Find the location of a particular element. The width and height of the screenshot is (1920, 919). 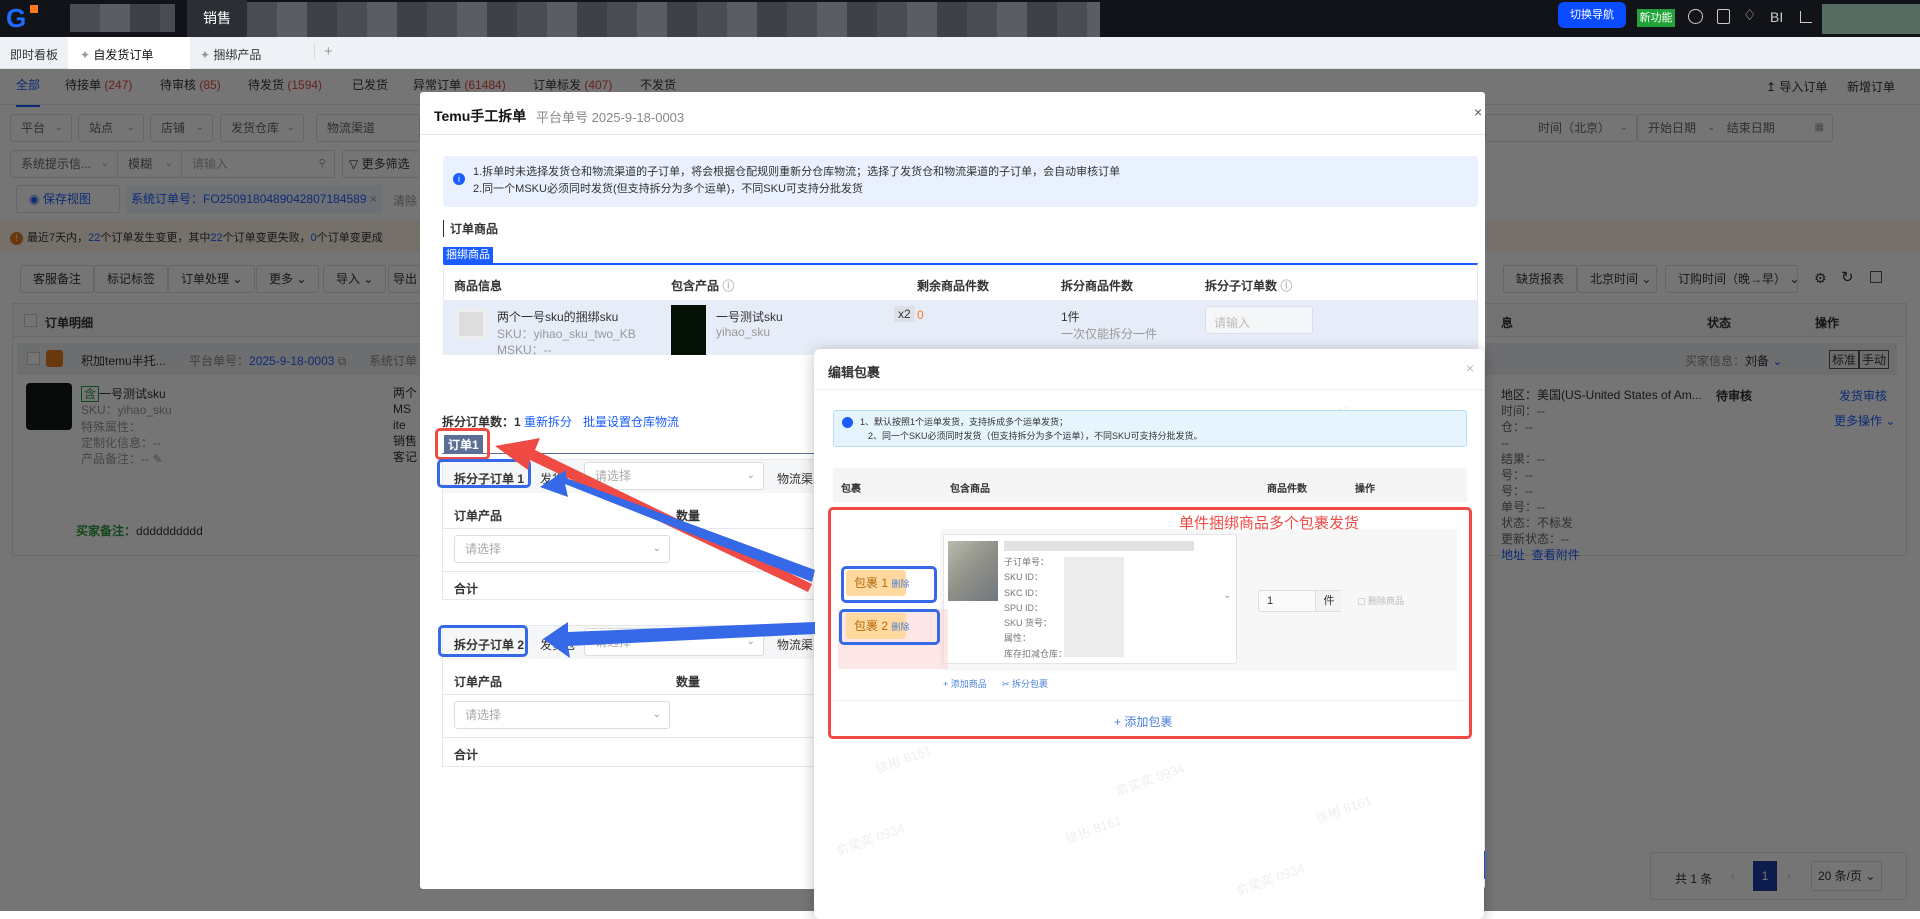

add-item-link: + 添加商品 is located at coordinates (965, 683).